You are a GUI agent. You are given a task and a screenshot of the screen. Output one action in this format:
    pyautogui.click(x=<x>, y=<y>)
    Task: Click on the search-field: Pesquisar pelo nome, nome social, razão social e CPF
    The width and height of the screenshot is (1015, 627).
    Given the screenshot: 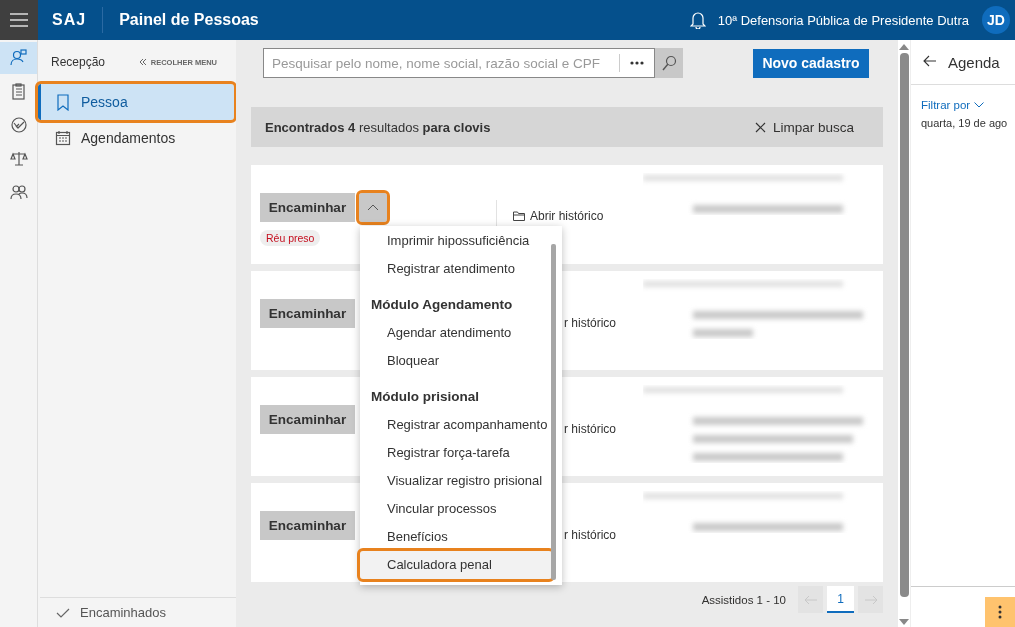 What is the action you would take?
    pyautogui.click(x=459, y=63)
    